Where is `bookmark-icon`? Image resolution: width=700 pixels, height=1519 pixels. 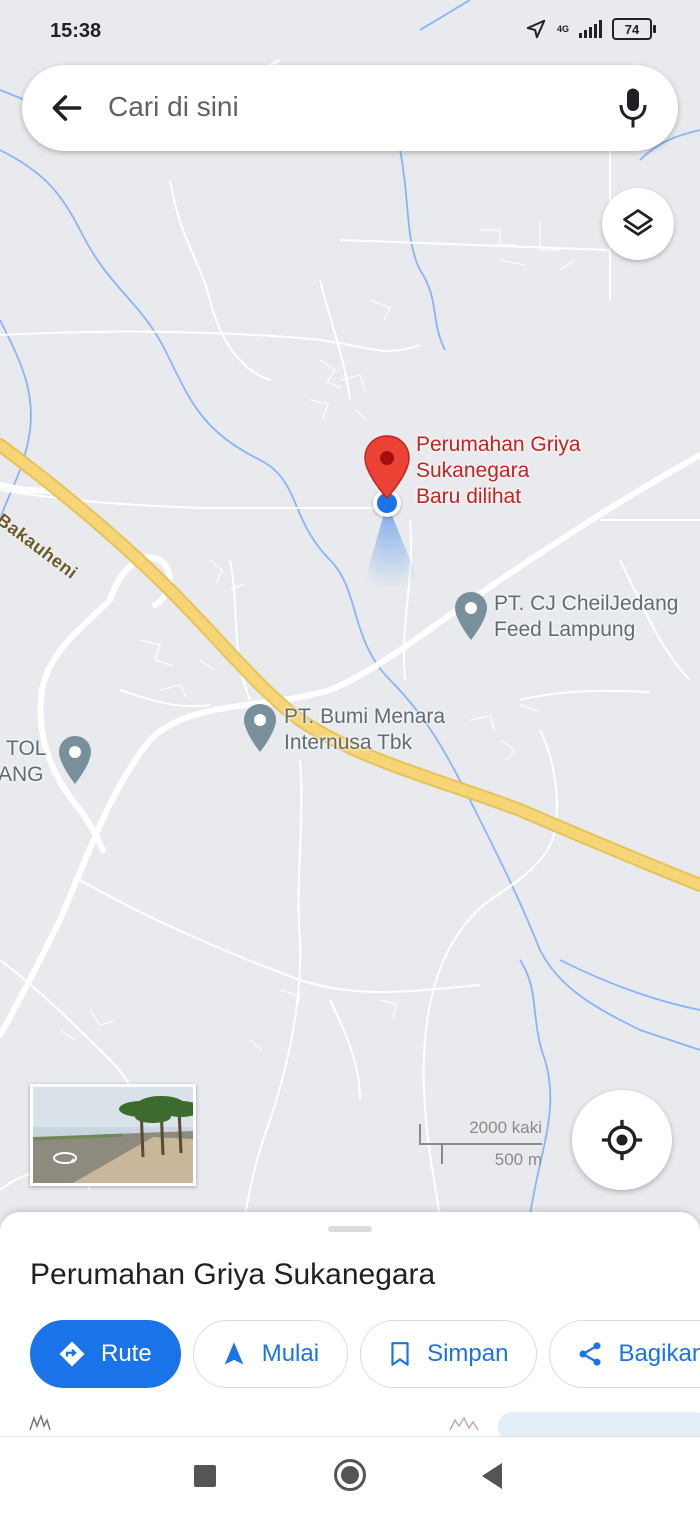
bookmark-icon is located at coordinates (400, 1354).